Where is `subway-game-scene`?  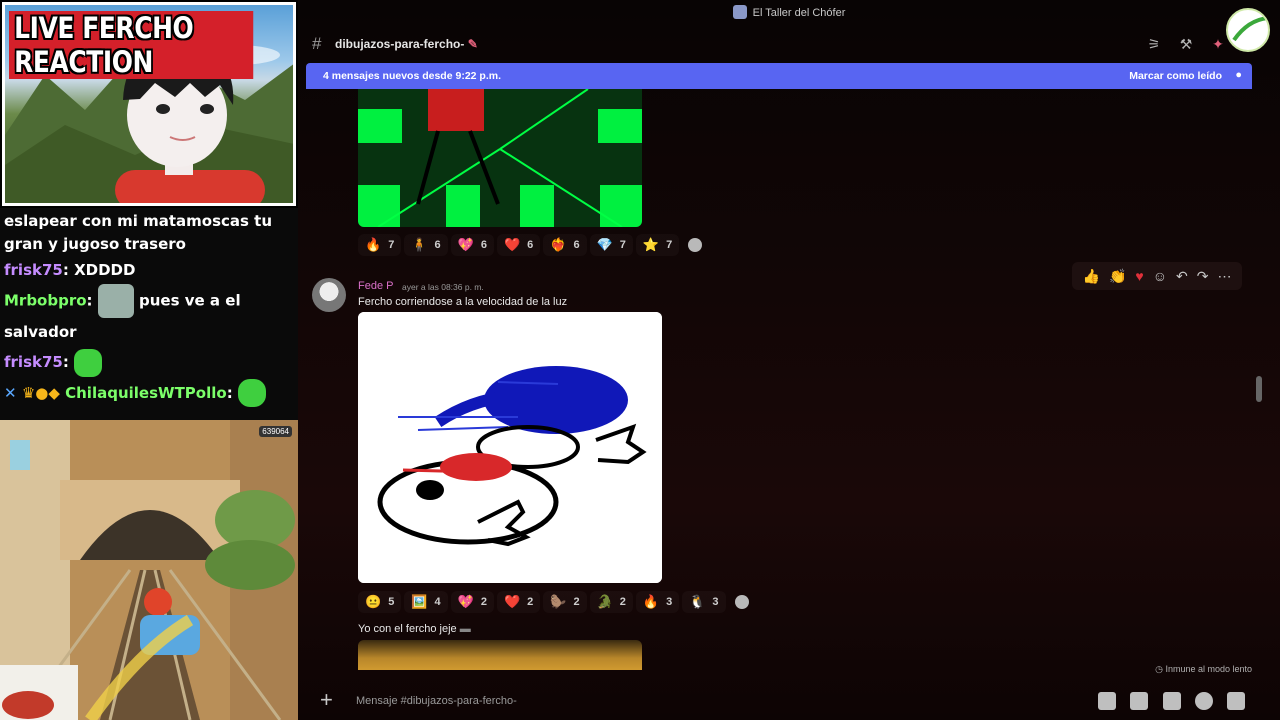
subway-game-scene is located at coordinates (149, 570).